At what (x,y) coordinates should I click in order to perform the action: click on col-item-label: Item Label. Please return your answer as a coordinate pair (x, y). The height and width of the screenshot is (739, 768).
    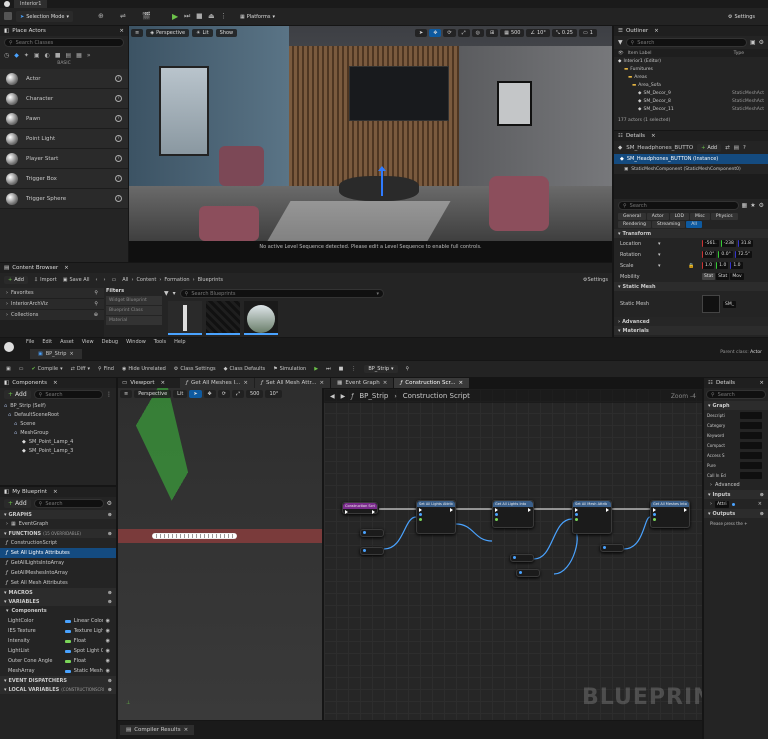
    Looking at the image, I should click on (640, 53).